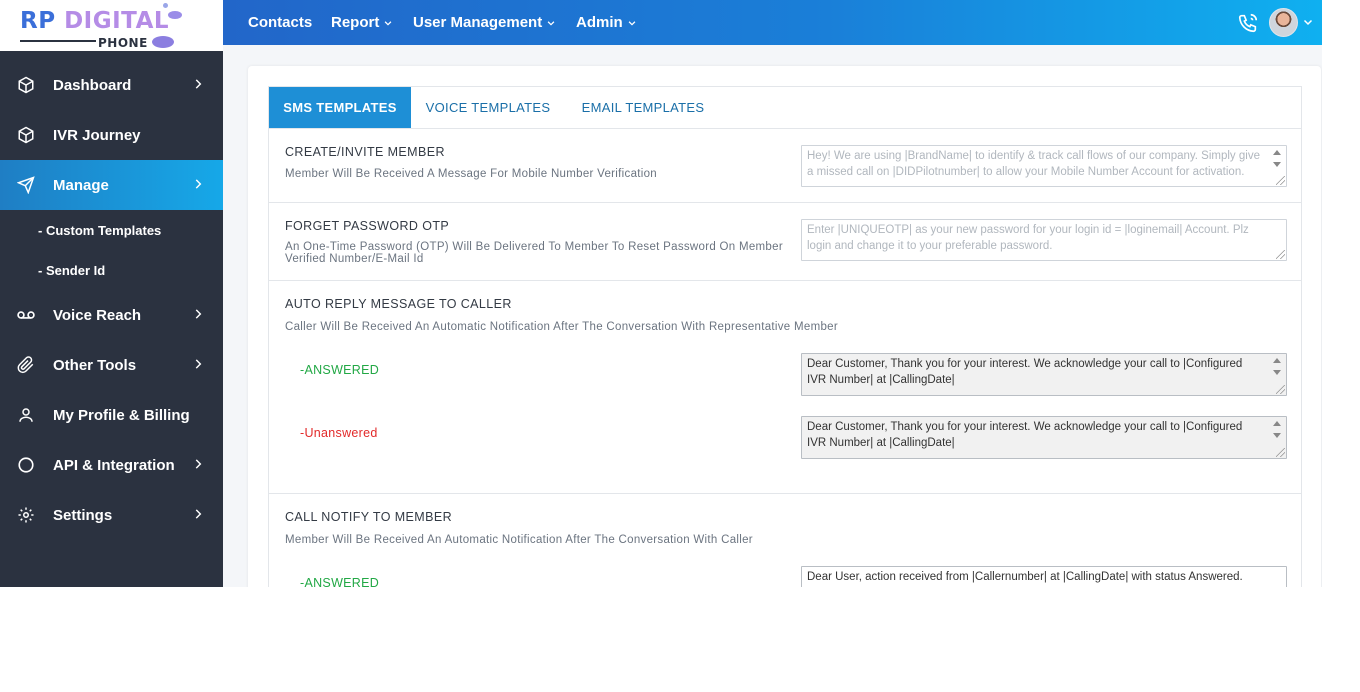 The width and height of the screenshot is (1360, 692). Describe the element at coordinates (26, 185) in the screenshot. I see `send-icon` at that location.